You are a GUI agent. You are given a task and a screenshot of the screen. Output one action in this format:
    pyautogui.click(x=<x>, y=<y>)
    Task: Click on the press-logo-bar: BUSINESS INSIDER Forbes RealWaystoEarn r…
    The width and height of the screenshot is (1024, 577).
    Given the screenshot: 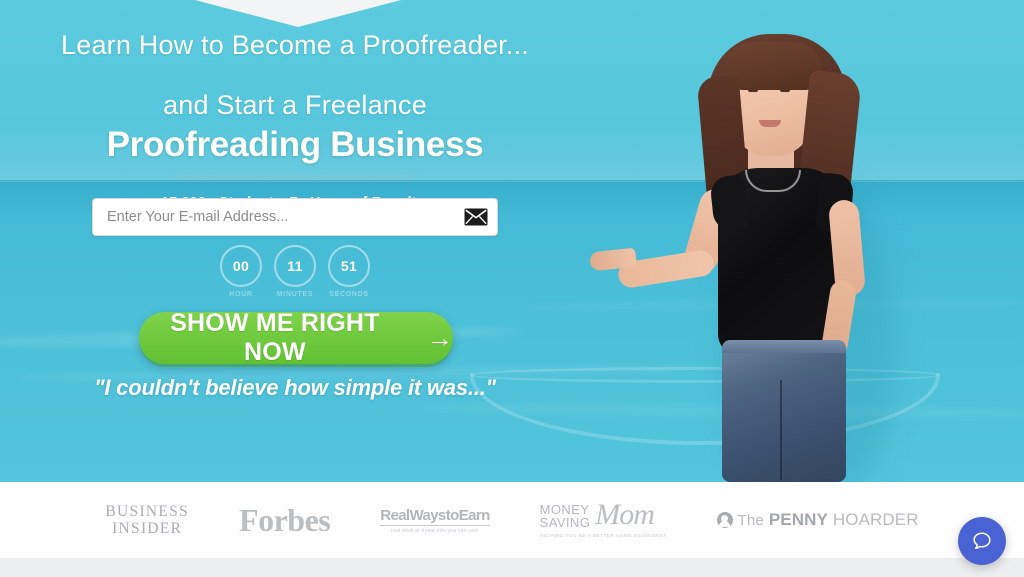 What is the action you would take?
    pyautogui.click(x=512, y=520)
    